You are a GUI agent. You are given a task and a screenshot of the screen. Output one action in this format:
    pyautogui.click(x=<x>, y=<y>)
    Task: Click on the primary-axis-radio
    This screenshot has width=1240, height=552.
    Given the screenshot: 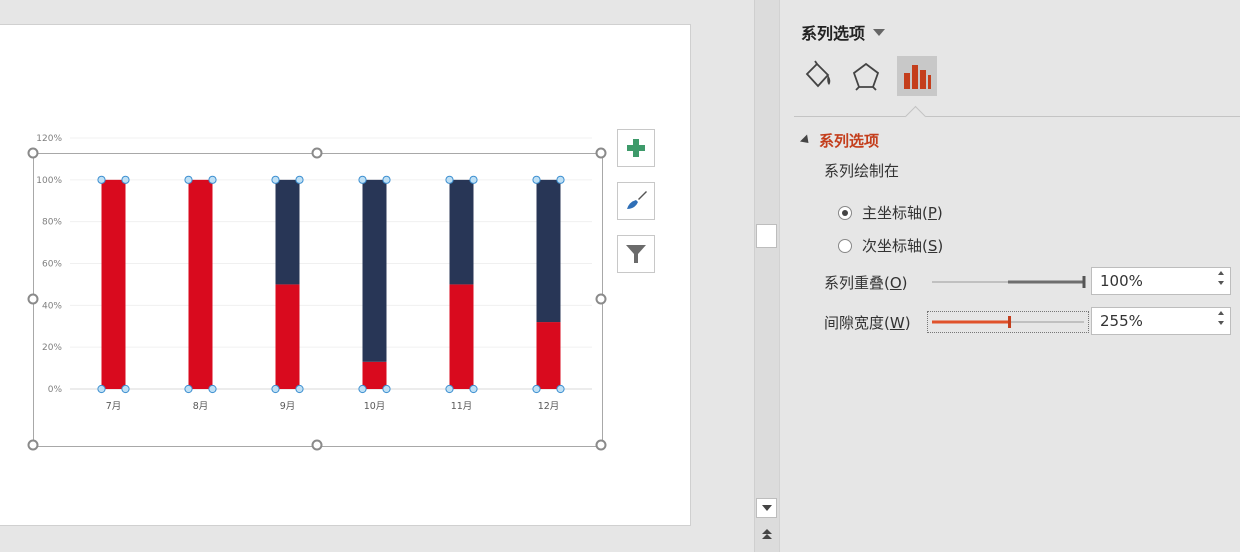 What is the action you would take?
    pyautogui.click(x=845, y=212)
    